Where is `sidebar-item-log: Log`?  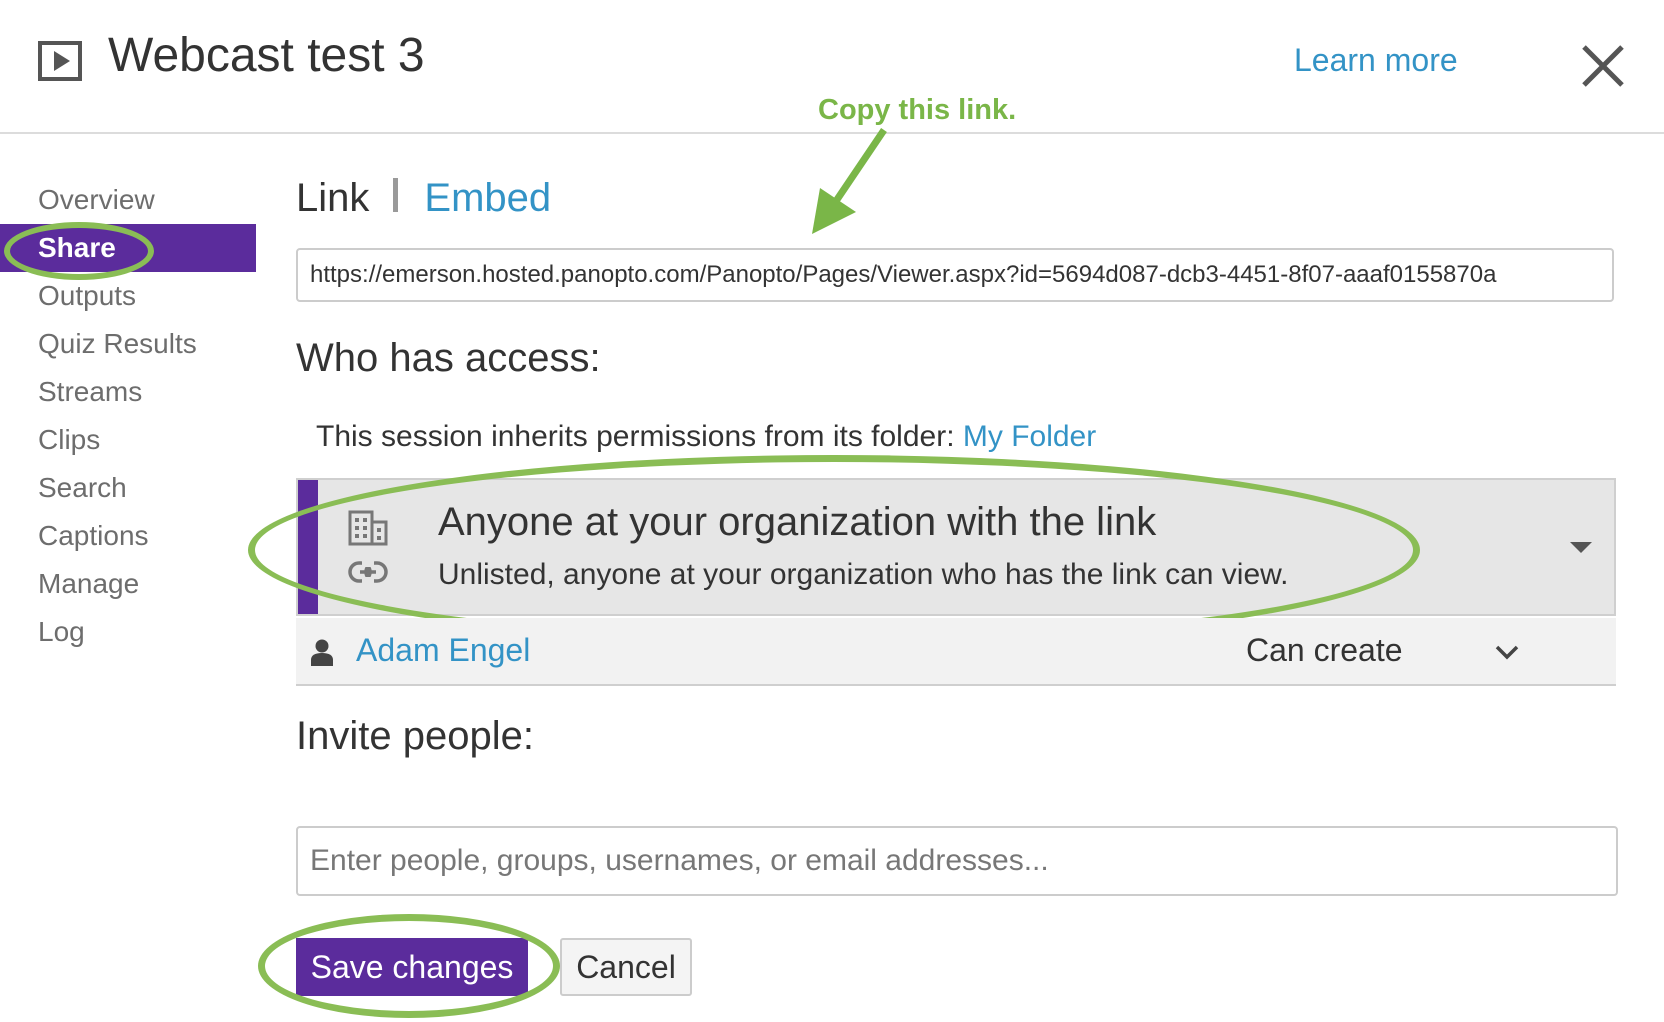 sidebar-item-log: Log is located at coordinates (128, 632).